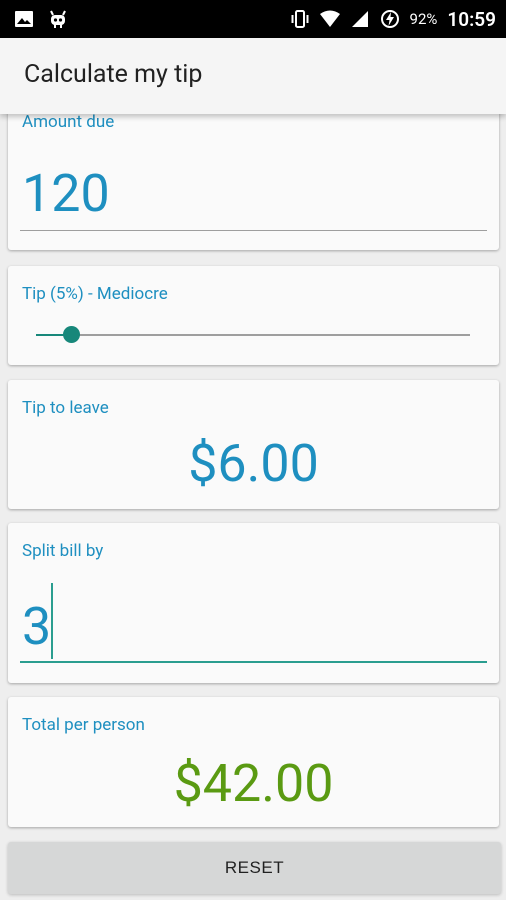  Describe the element at coordinates (471, 19) in the screenshot. I see `clock: 10:59` at that location.